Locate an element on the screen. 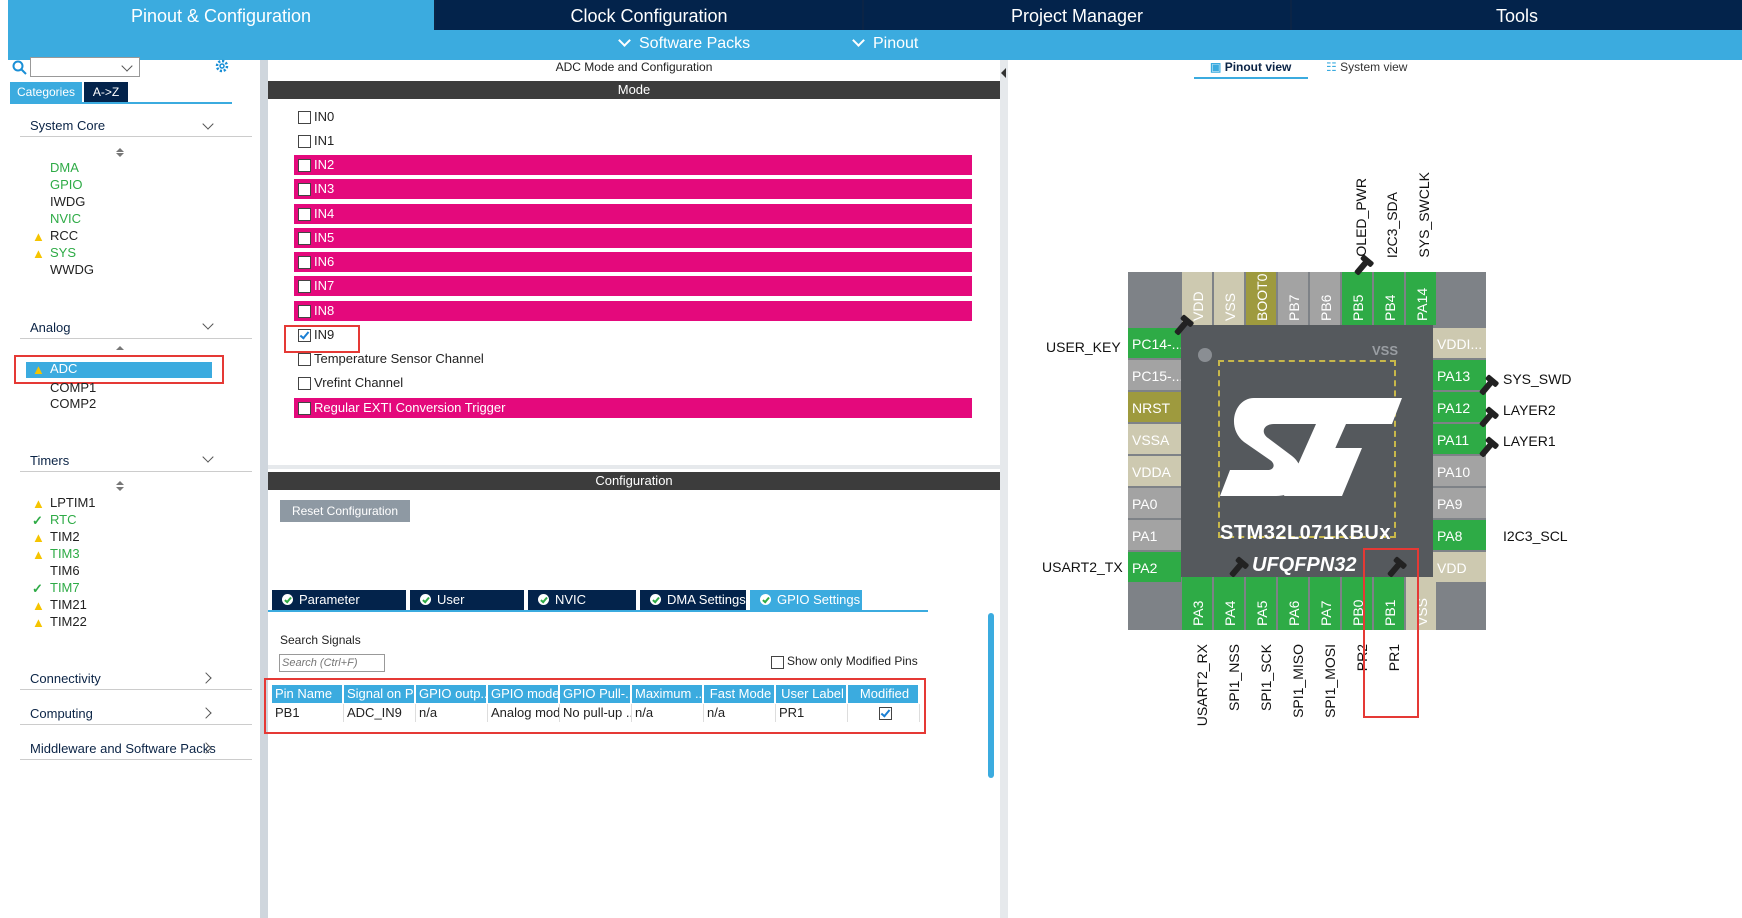  item-nvic: NVIC is located at coordinates (65, 219).